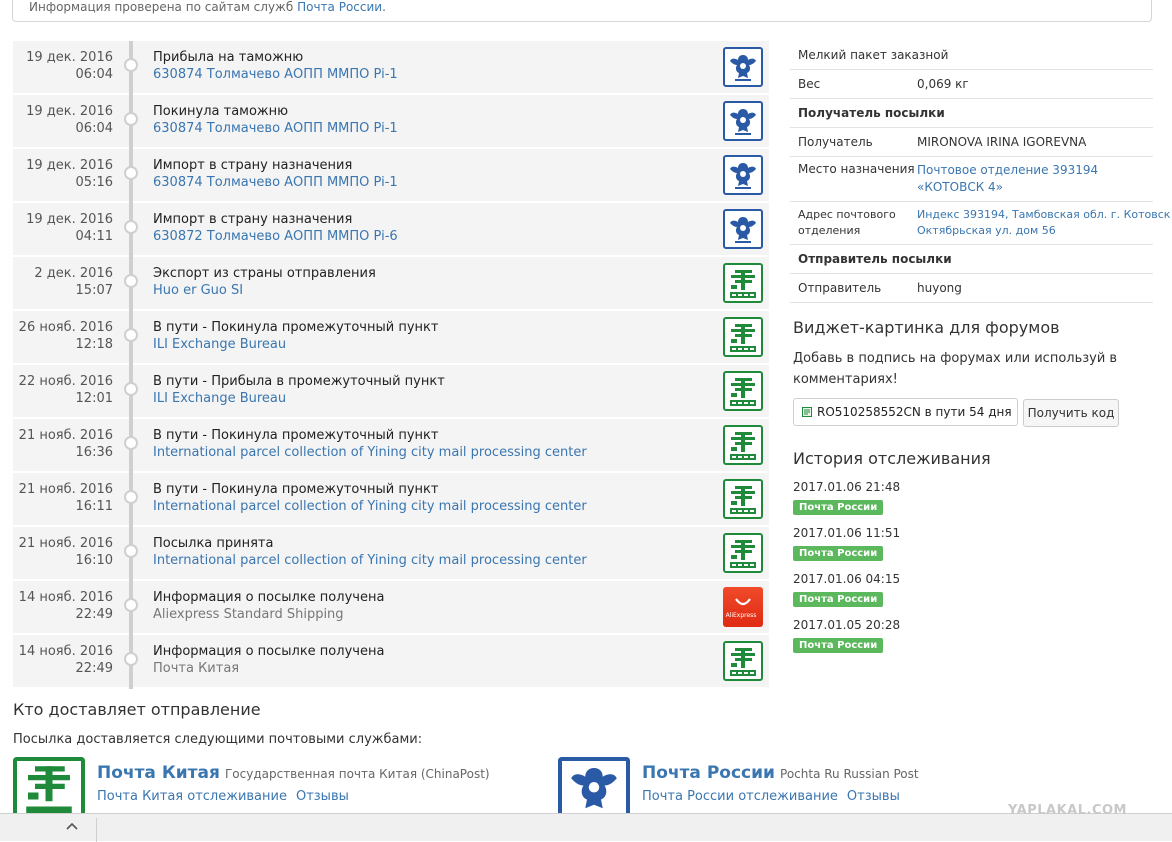 The image size is (1172, 842). I want to click on detail-key: Место назначения, so click(856, 169).